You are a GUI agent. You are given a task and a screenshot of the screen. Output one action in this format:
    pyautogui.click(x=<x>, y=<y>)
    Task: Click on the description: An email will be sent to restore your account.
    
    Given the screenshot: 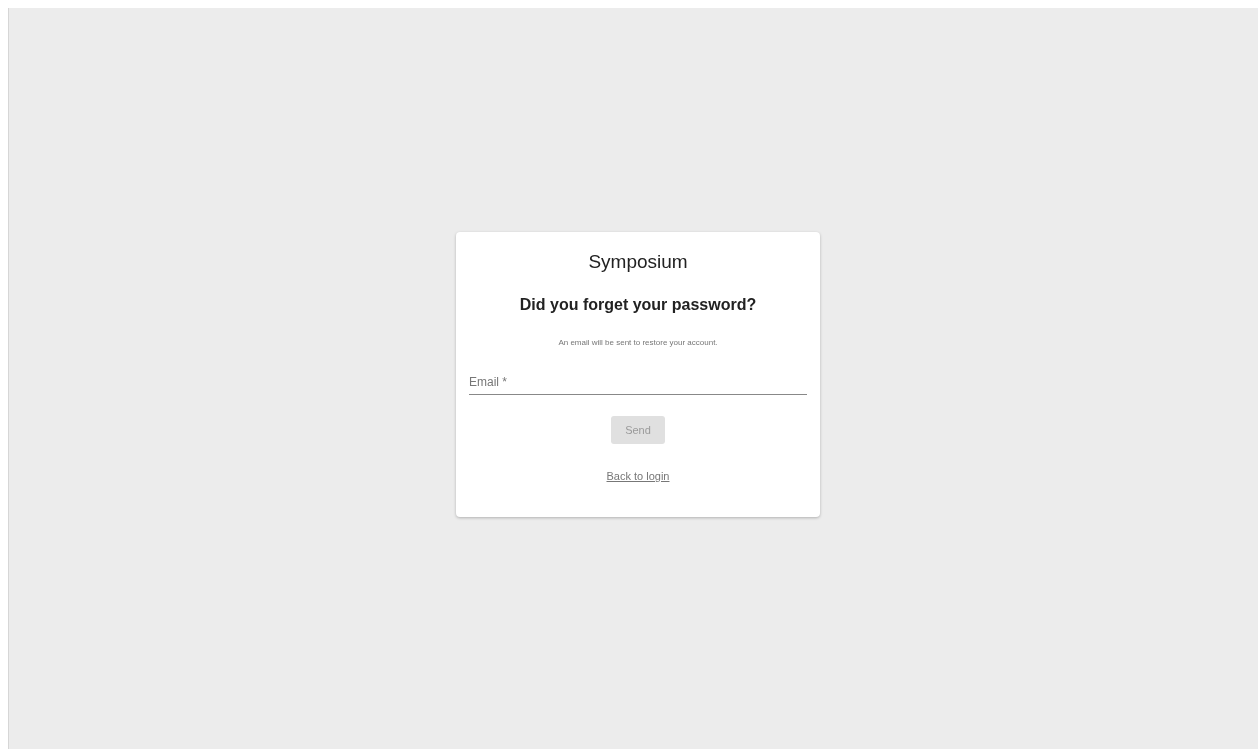 What is the action you would take?
    pyautogui.click(x=638, y=342)
    